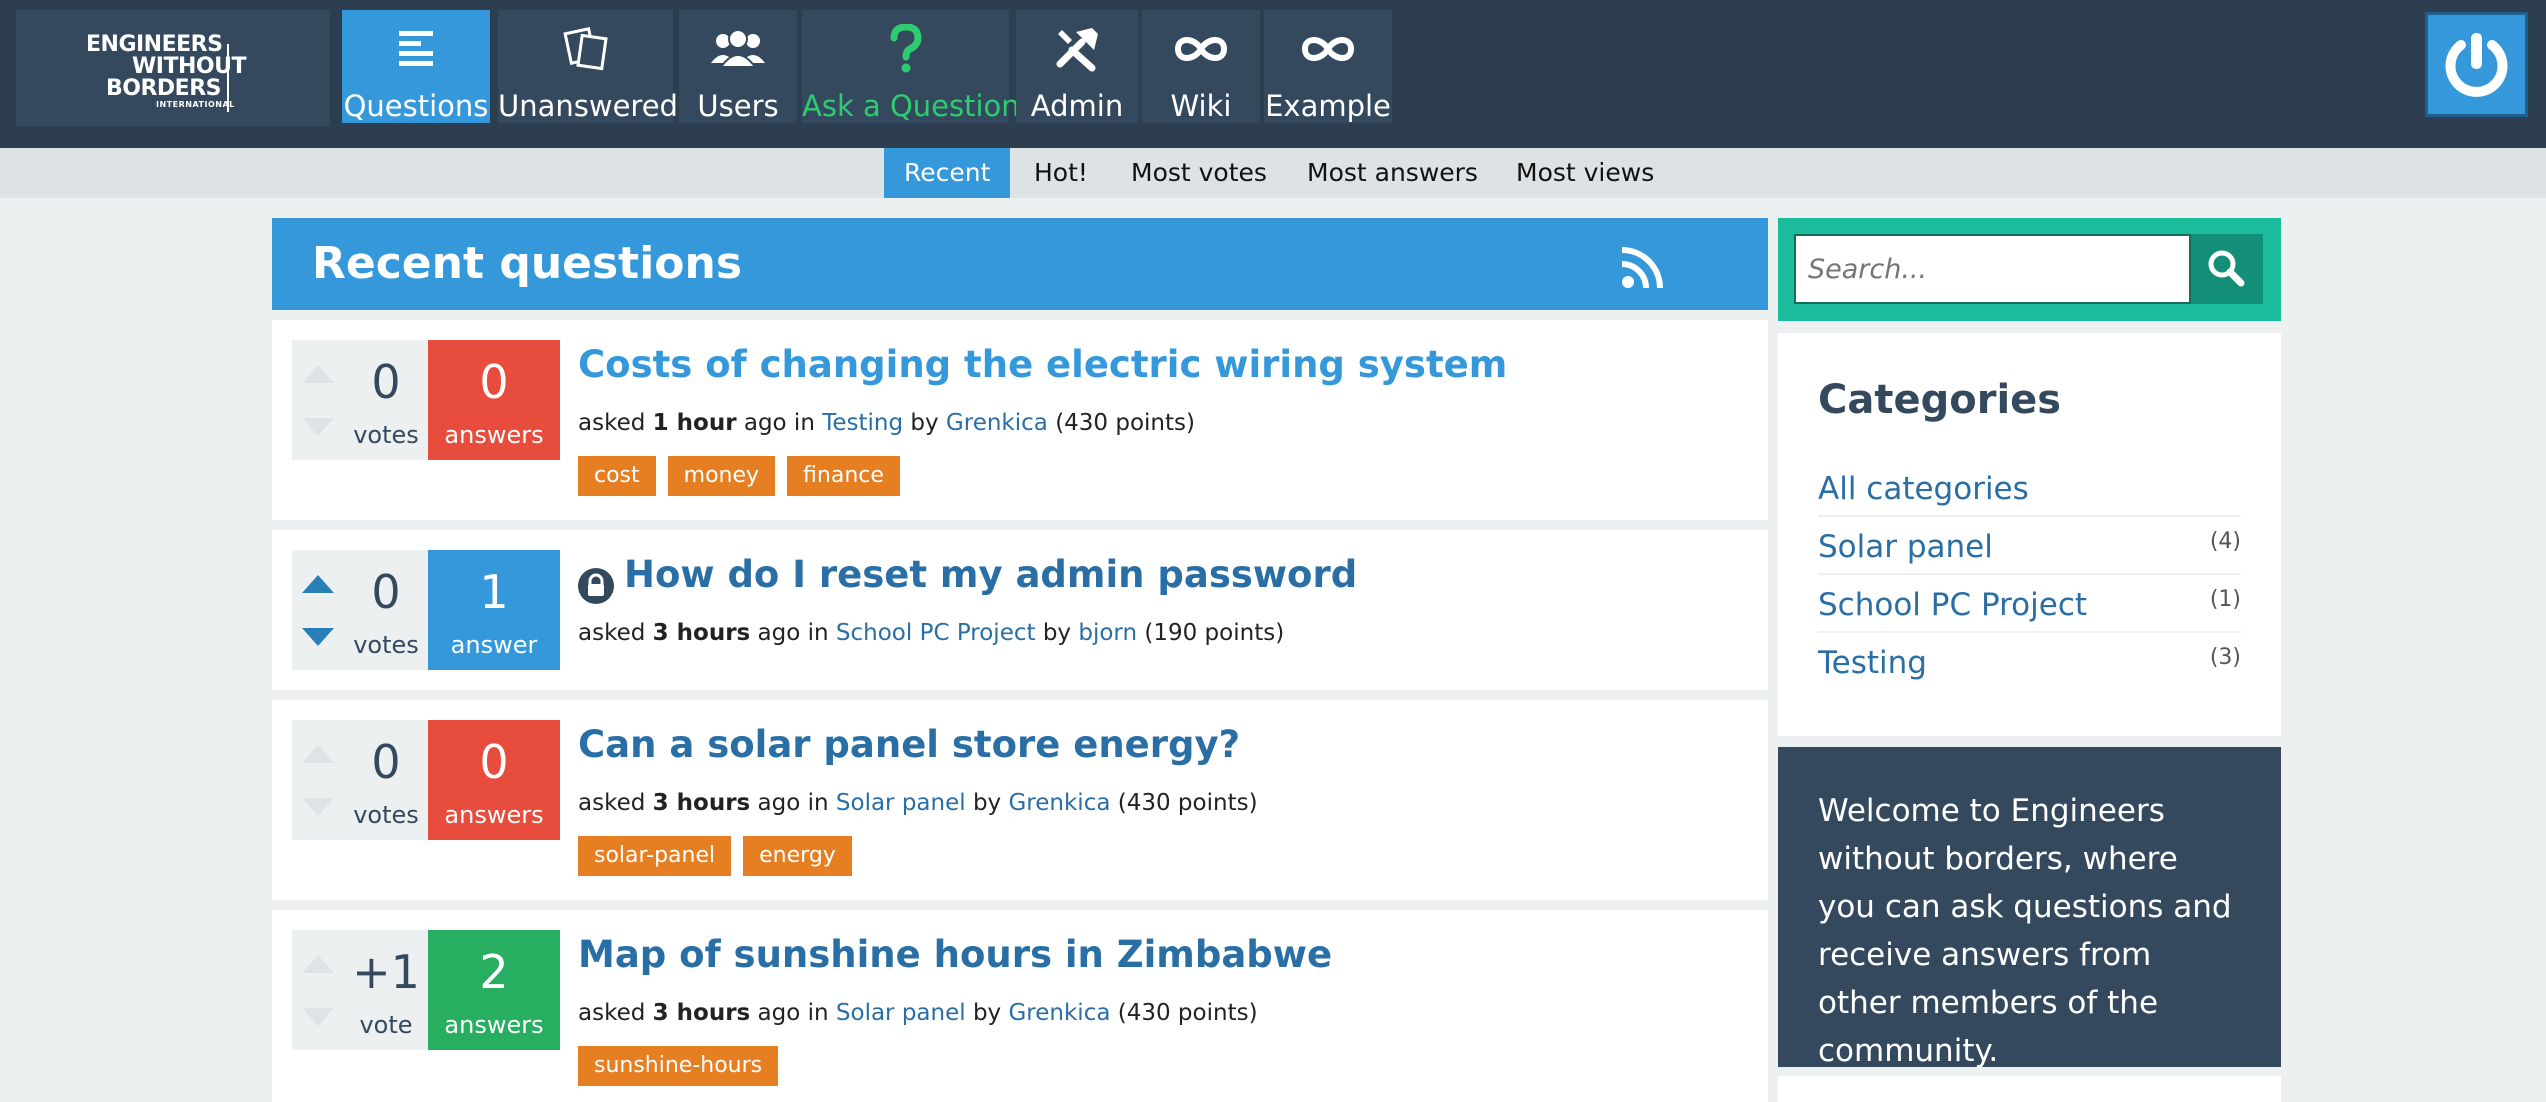  Describe the element at coordinates (1923, 489) in the screenshot. I see `category-name: All categories` at that location.